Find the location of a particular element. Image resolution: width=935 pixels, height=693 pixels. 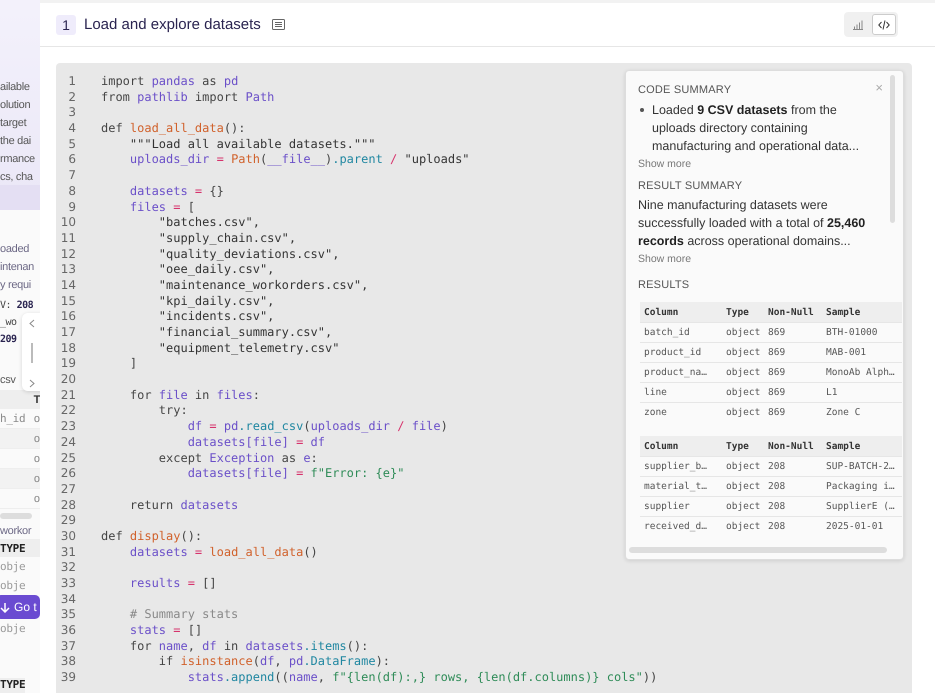

line-number: 18 is located at coordinates (68, 348).